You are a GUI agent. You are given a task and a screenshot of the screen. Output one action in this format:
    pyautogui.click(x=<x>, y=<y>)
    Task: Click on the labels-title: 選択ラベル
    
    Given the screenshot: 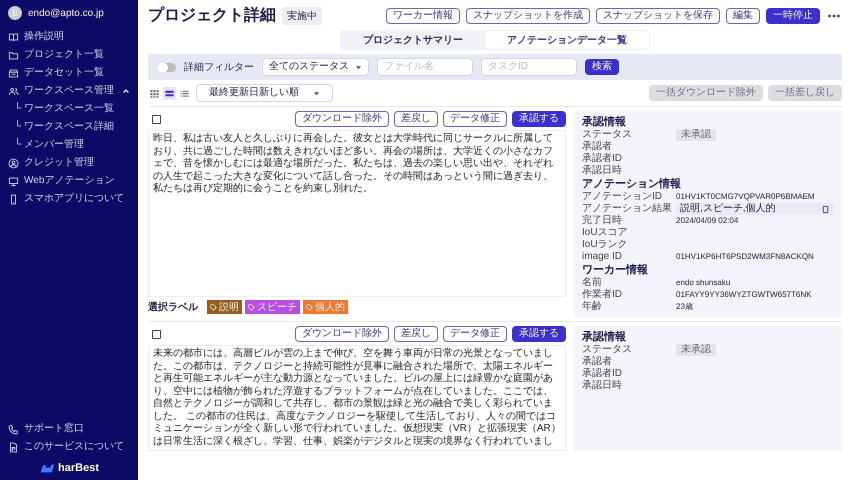 What is the action you would take?
    pyautogui.click(x=173, y=307)
    